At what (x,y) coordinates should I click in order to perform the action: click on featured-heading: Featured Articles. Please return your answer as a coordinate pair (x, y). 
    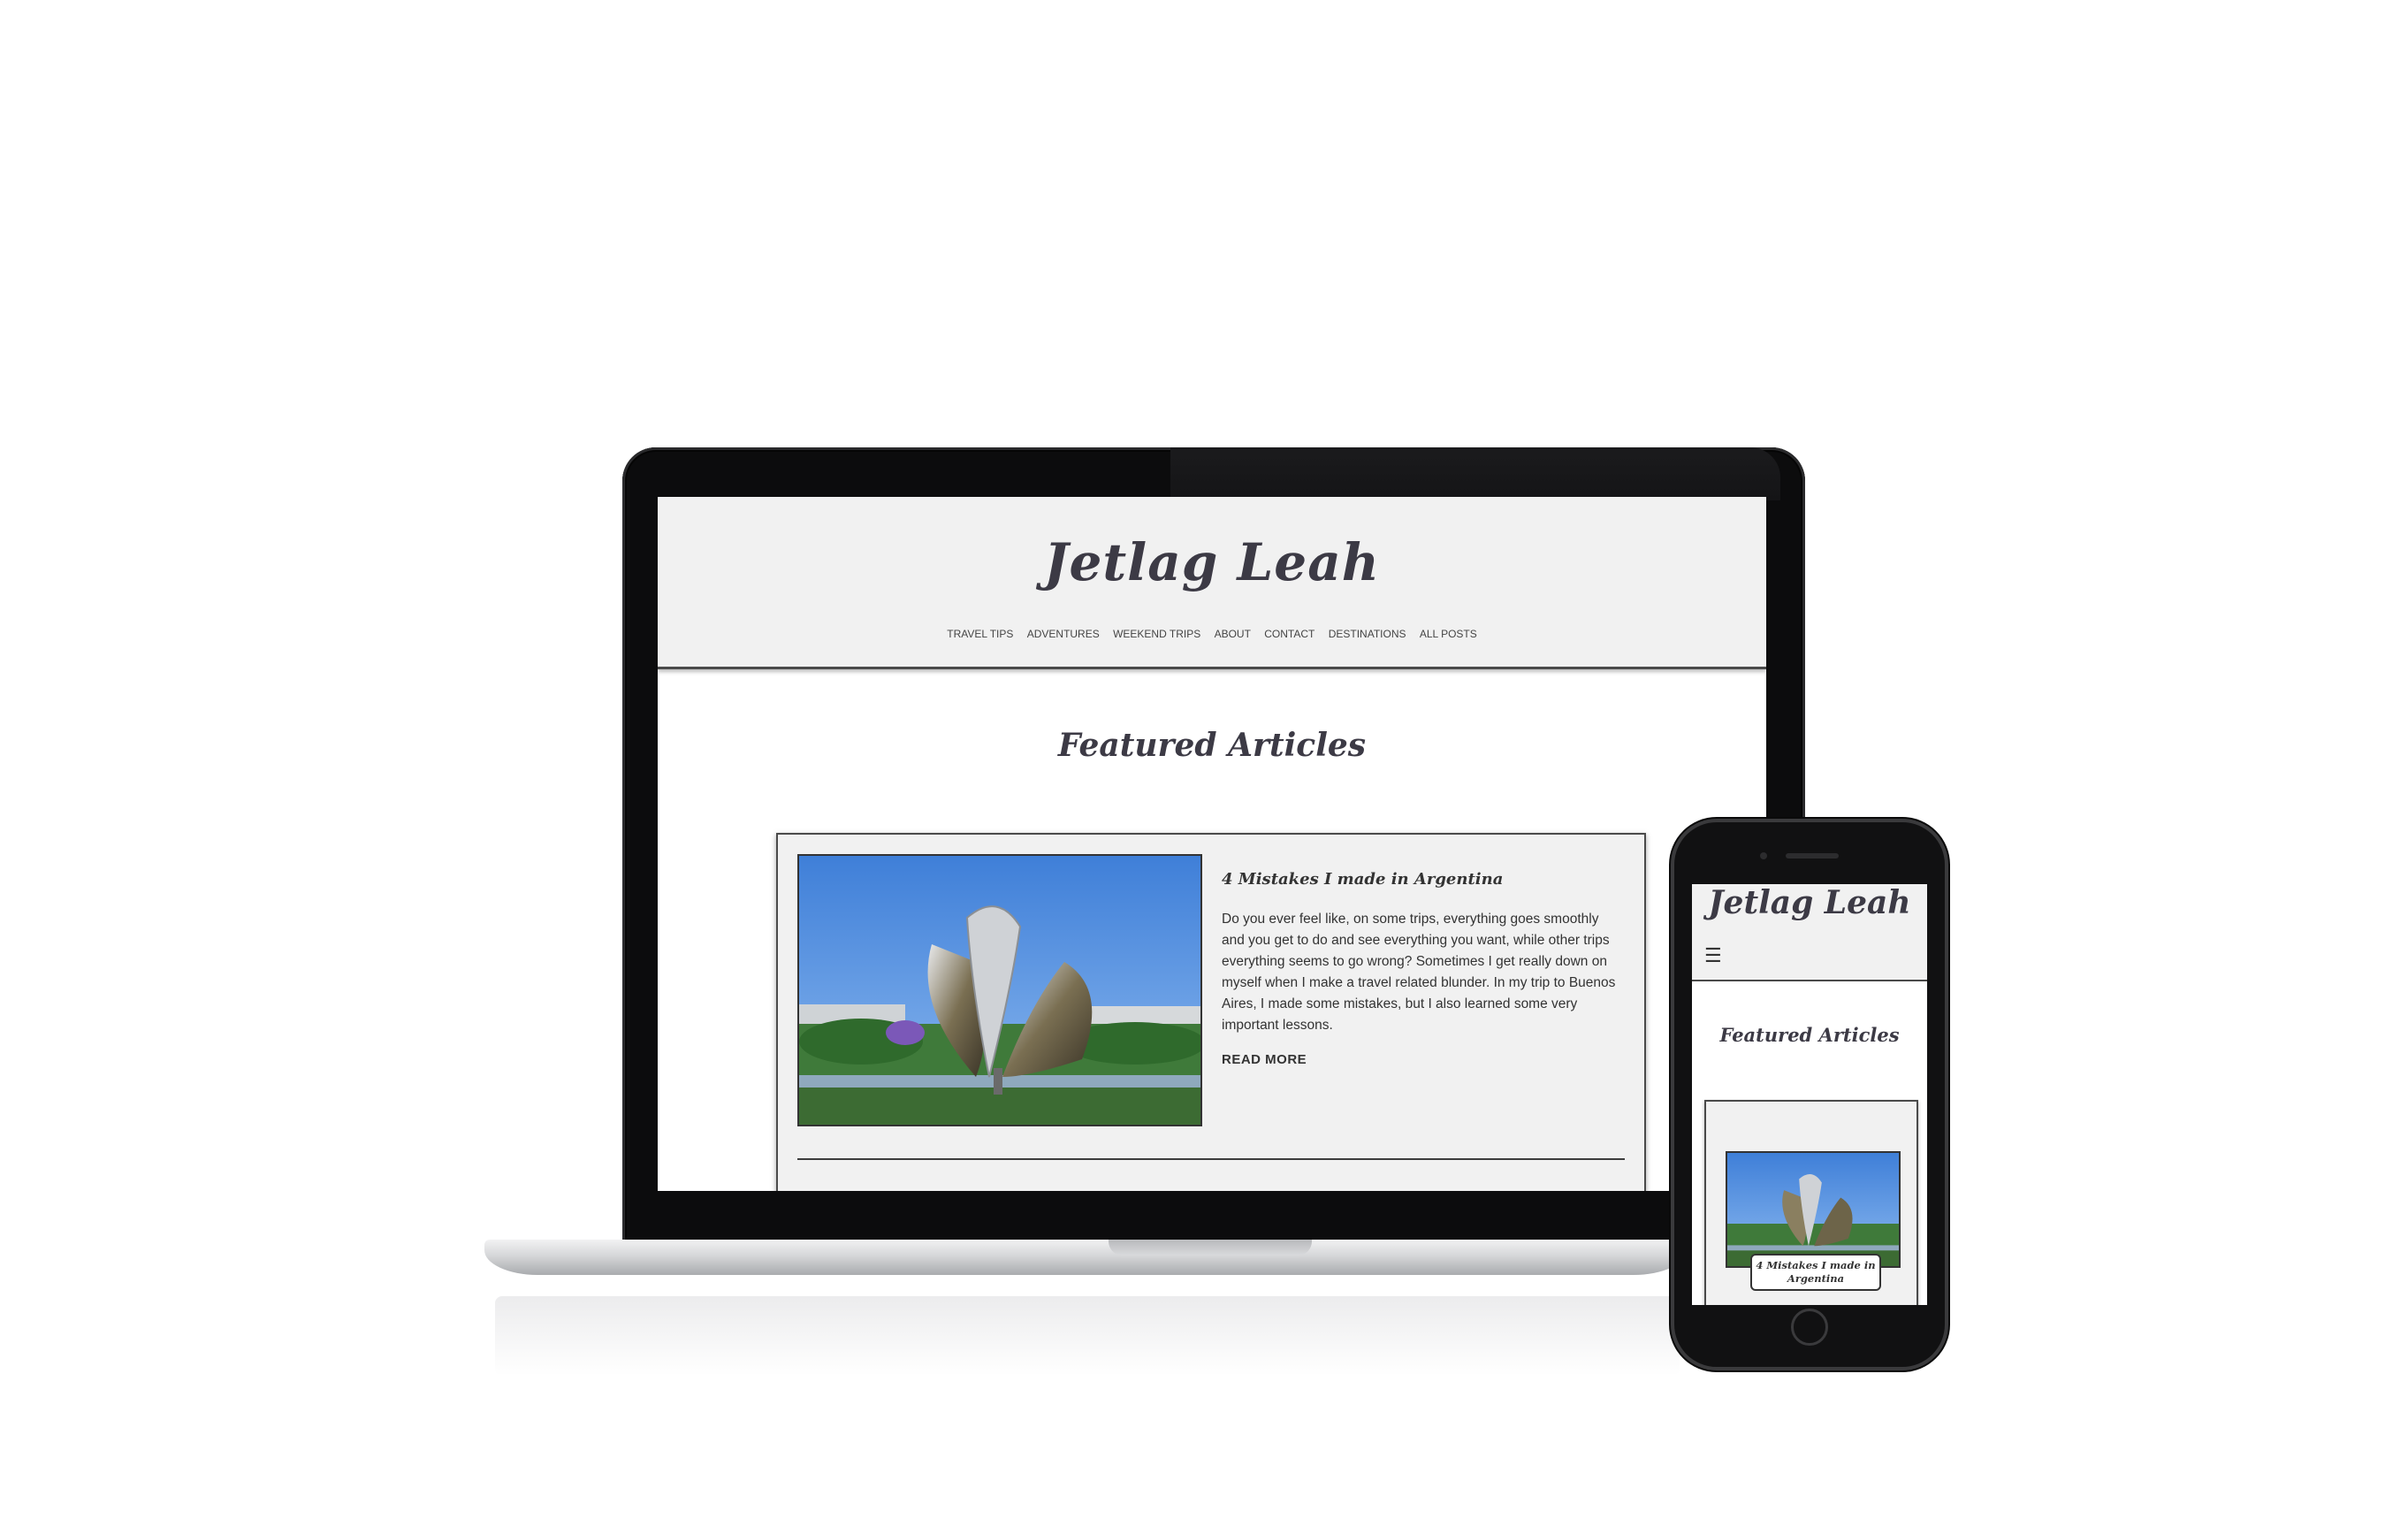
    Looking at the image, I should click on (1212, 745).